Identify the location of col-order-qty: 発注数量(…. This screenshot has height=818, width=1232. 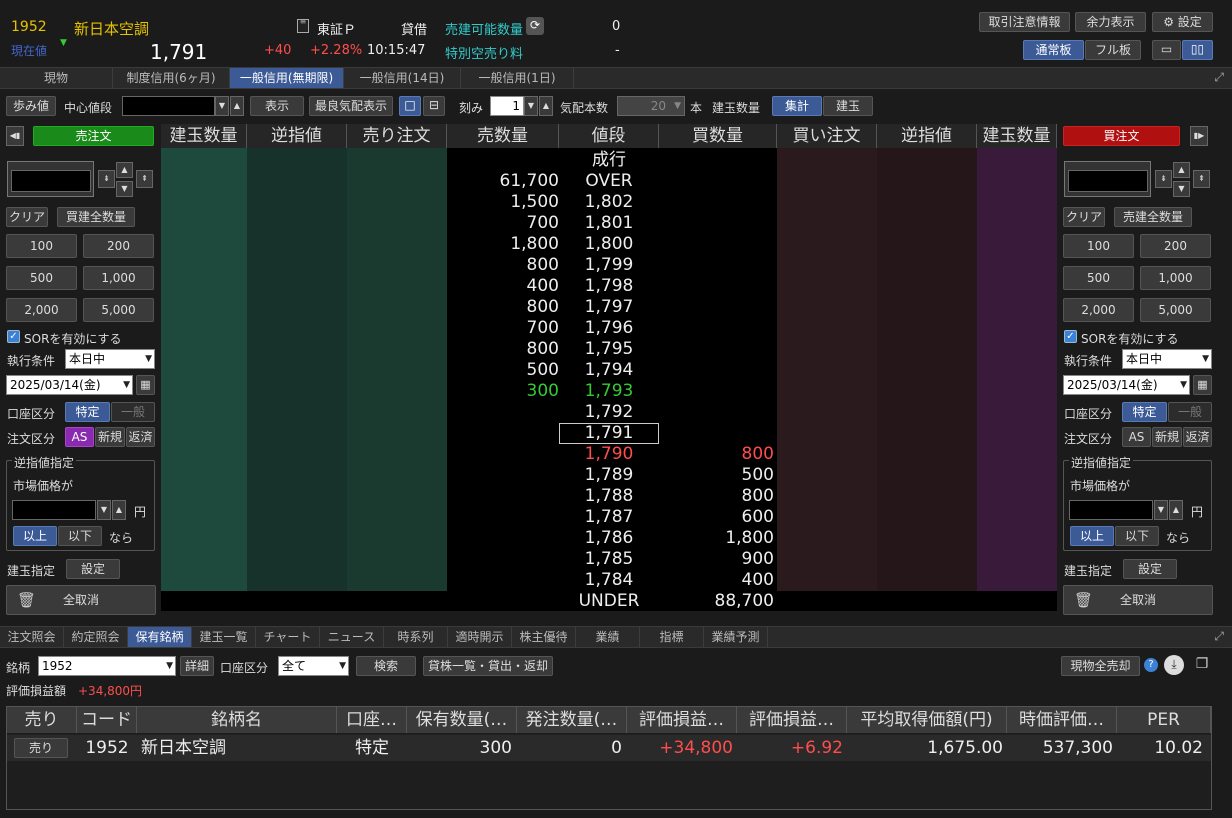
(572, 720).